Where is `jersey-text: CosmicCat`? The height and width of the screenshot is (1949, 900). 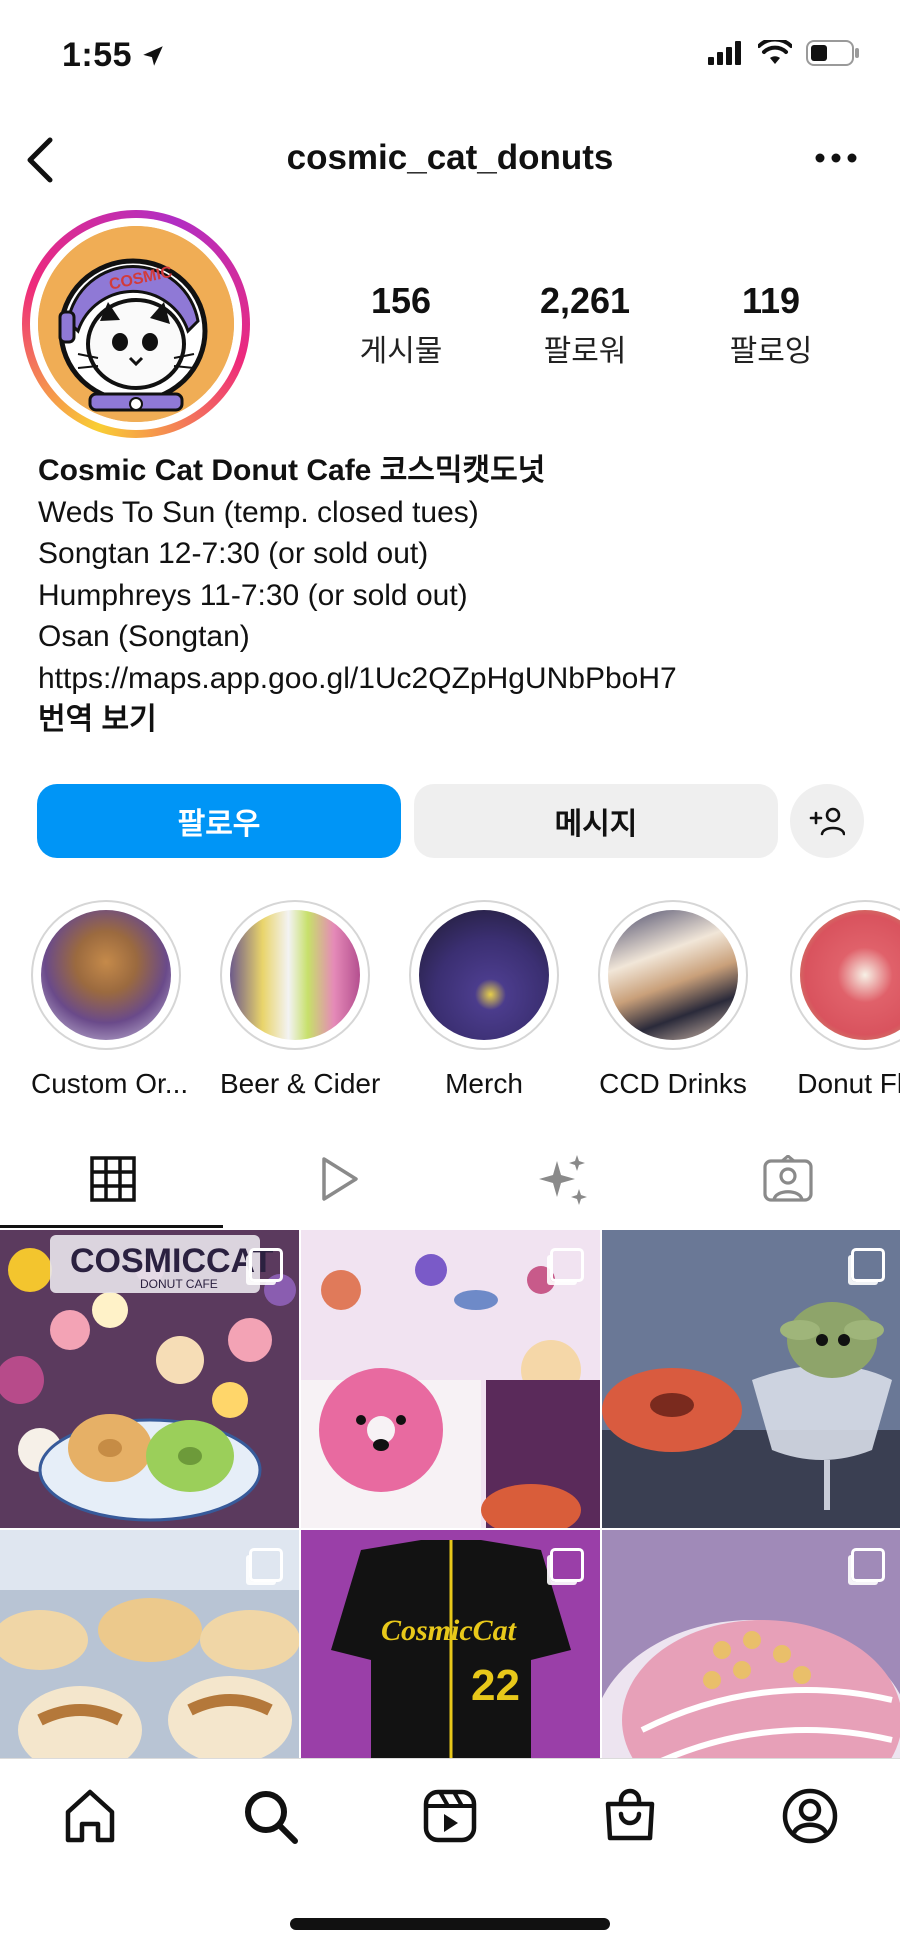
jersey-text: CosmicCat is located at coordinates (449, 1630).